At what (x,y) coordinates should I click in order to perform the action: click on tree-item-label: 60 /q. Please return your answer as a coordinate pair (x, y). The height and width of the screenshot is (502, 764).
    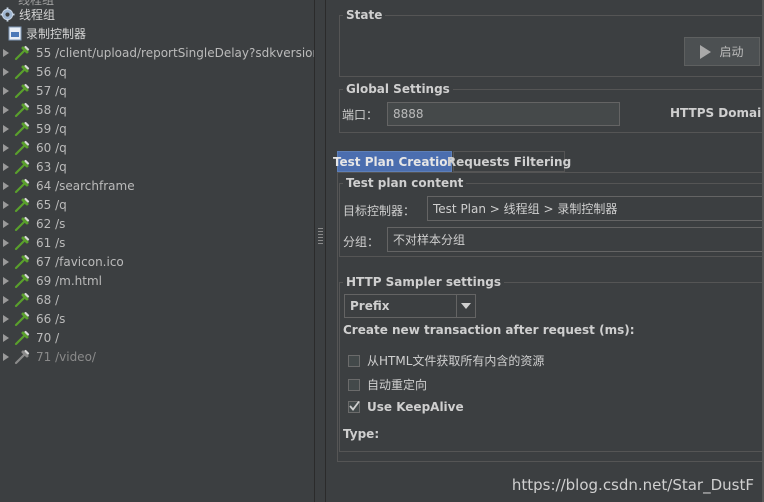
    Looking at the image, I should click on (51, 147).